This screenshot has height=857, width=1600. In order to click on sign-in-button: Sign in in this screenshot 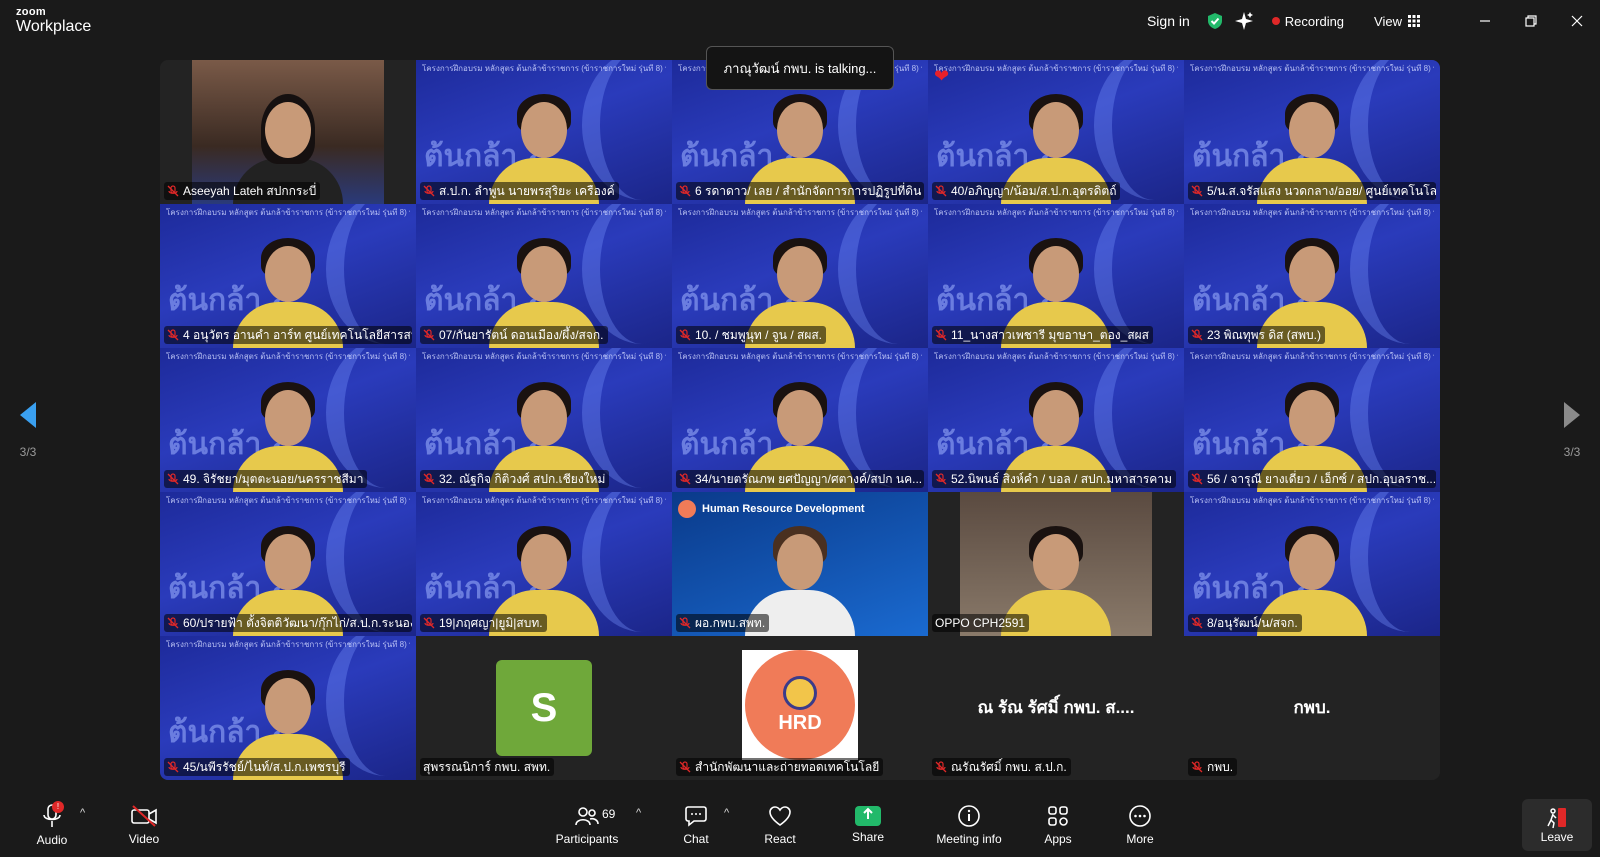, I will do `click(1168, 21)`.